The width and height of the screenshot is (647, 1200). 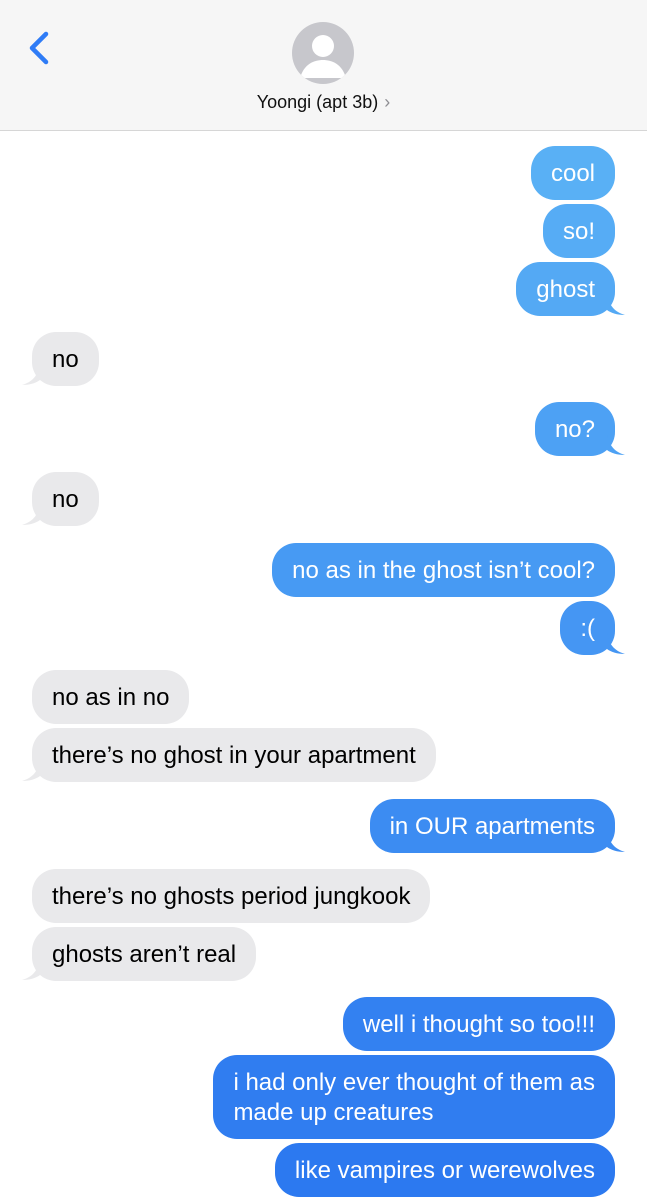 I want to click on conversation-header: Yoongi (apt 3b) ›, so click(x=323, y=65).